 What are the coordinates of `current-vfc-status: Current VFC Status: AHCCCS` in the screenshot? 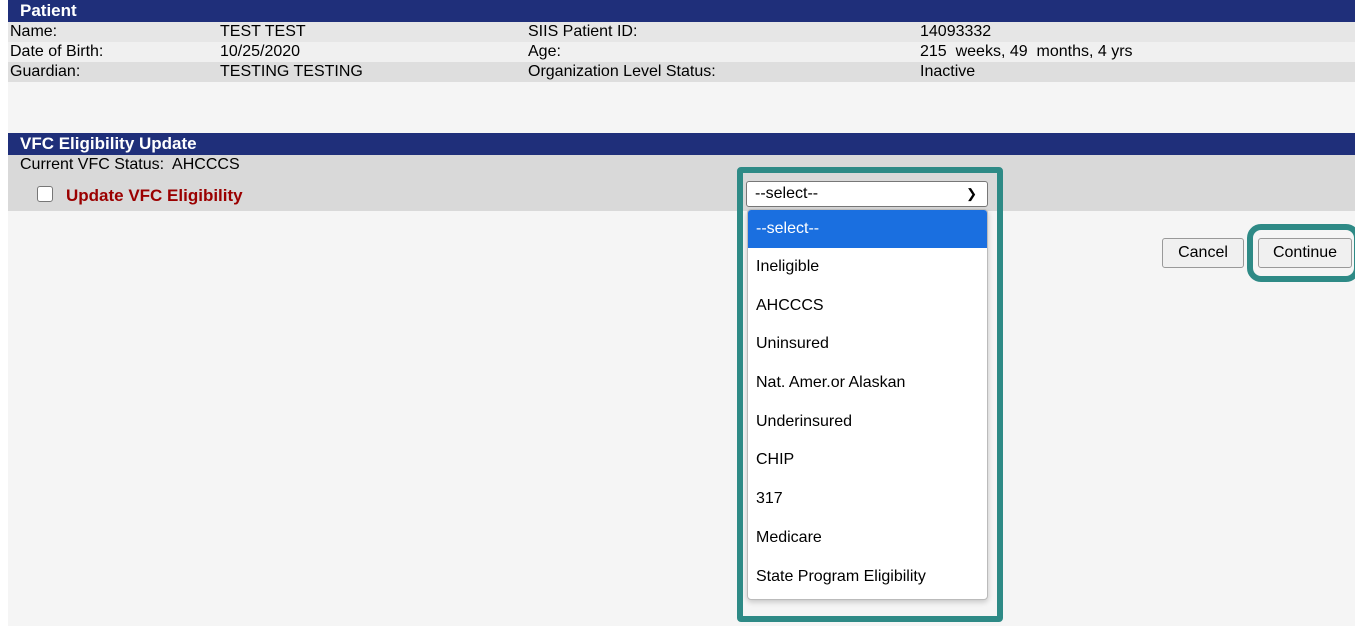 It's located at (681, 165).